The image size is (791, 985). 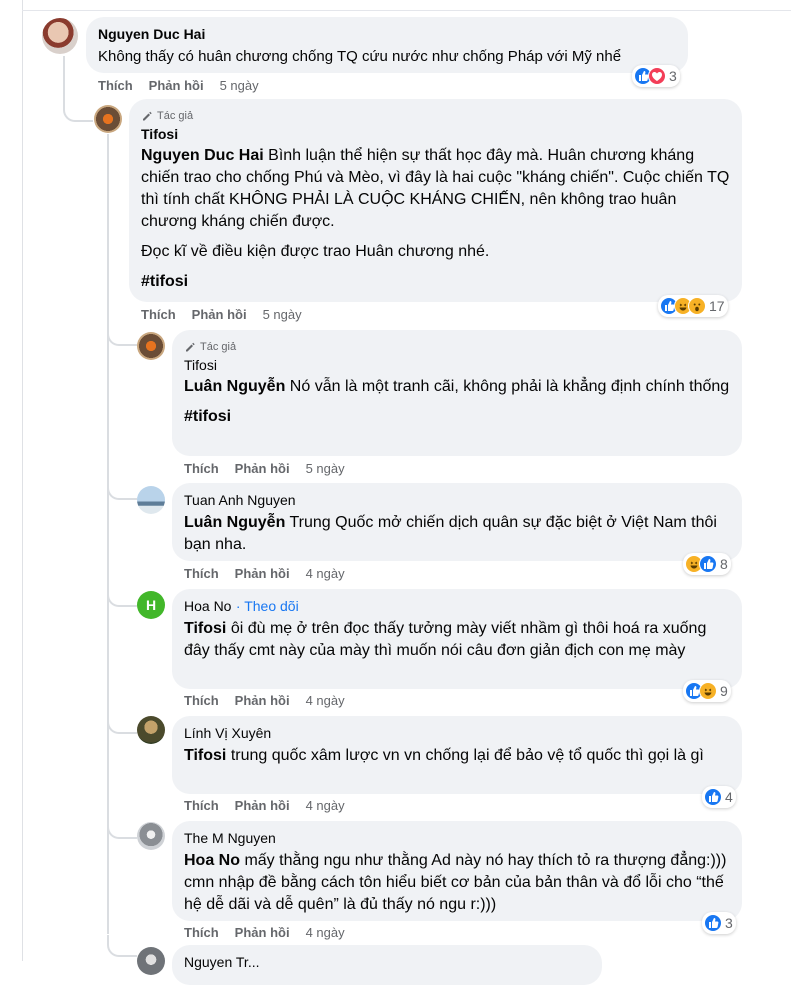 I want to click on reaction-summary: 4, so click(x=719, y=797).